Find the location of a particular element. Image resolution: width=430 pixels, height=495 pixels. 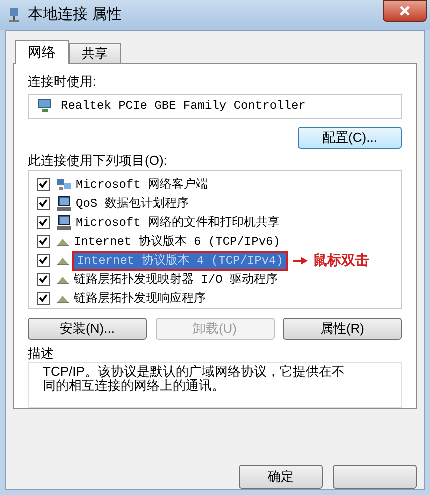

list-item: Internet 协议版本 6 (TCP/IPv6) is located at coordinates (177, 242).